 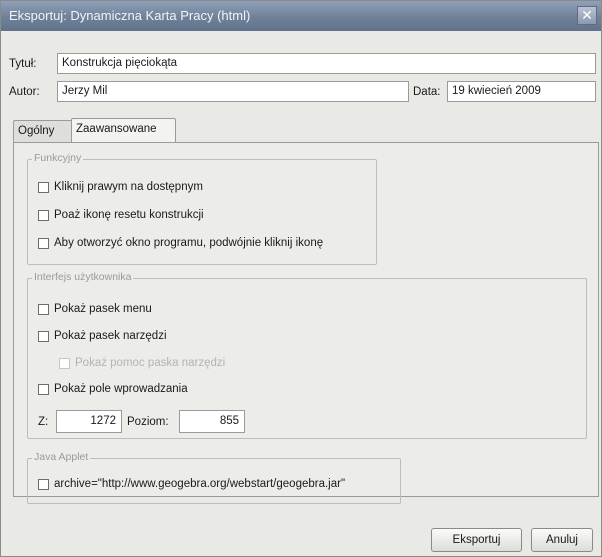 I want to click on checkbox-label: Pokaż pasek menu, so click(x=103, y=309).